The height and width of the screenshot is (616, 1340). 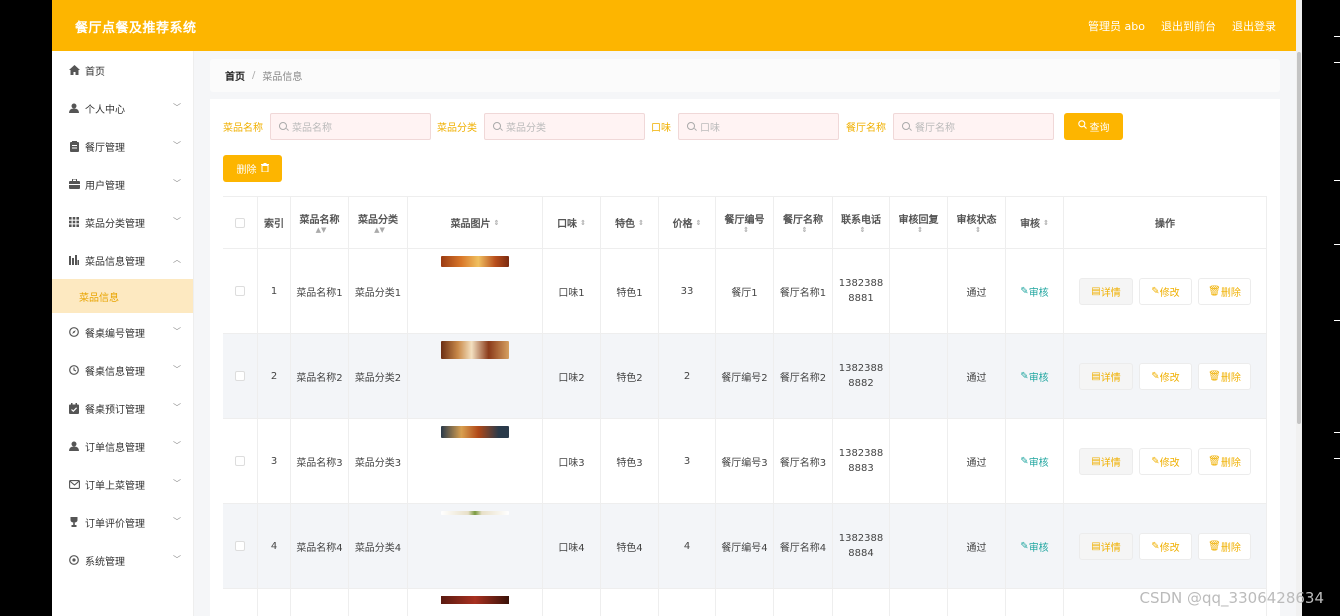 I want to click on cell-dish-name, so click(x=320, y=602).